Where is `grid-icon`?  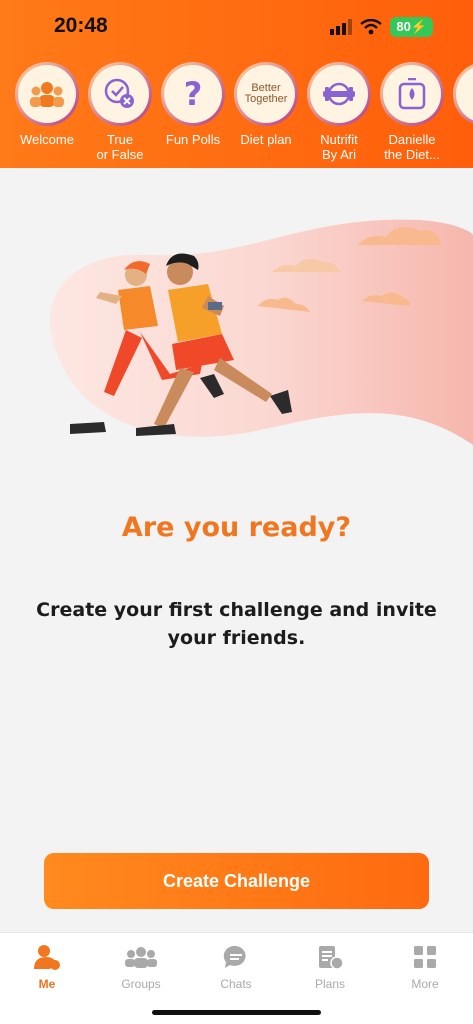 grid-icon is located at coordinates (425, 957).